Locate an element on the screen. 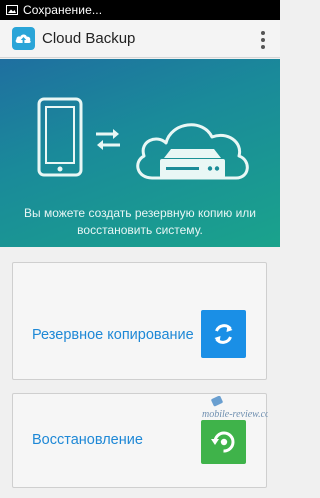 The height and width of the screenshot is (498, 320). backup-refresh-icon is located at coordinates (223, 334).